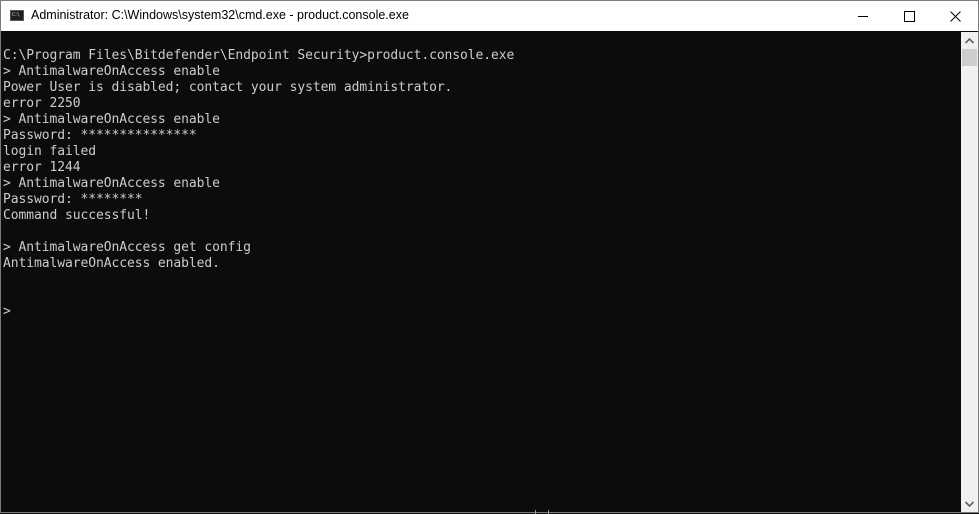 The width and height of the screenshot is (979, 514). I want to click on maximize-icon, so click(909, 16).